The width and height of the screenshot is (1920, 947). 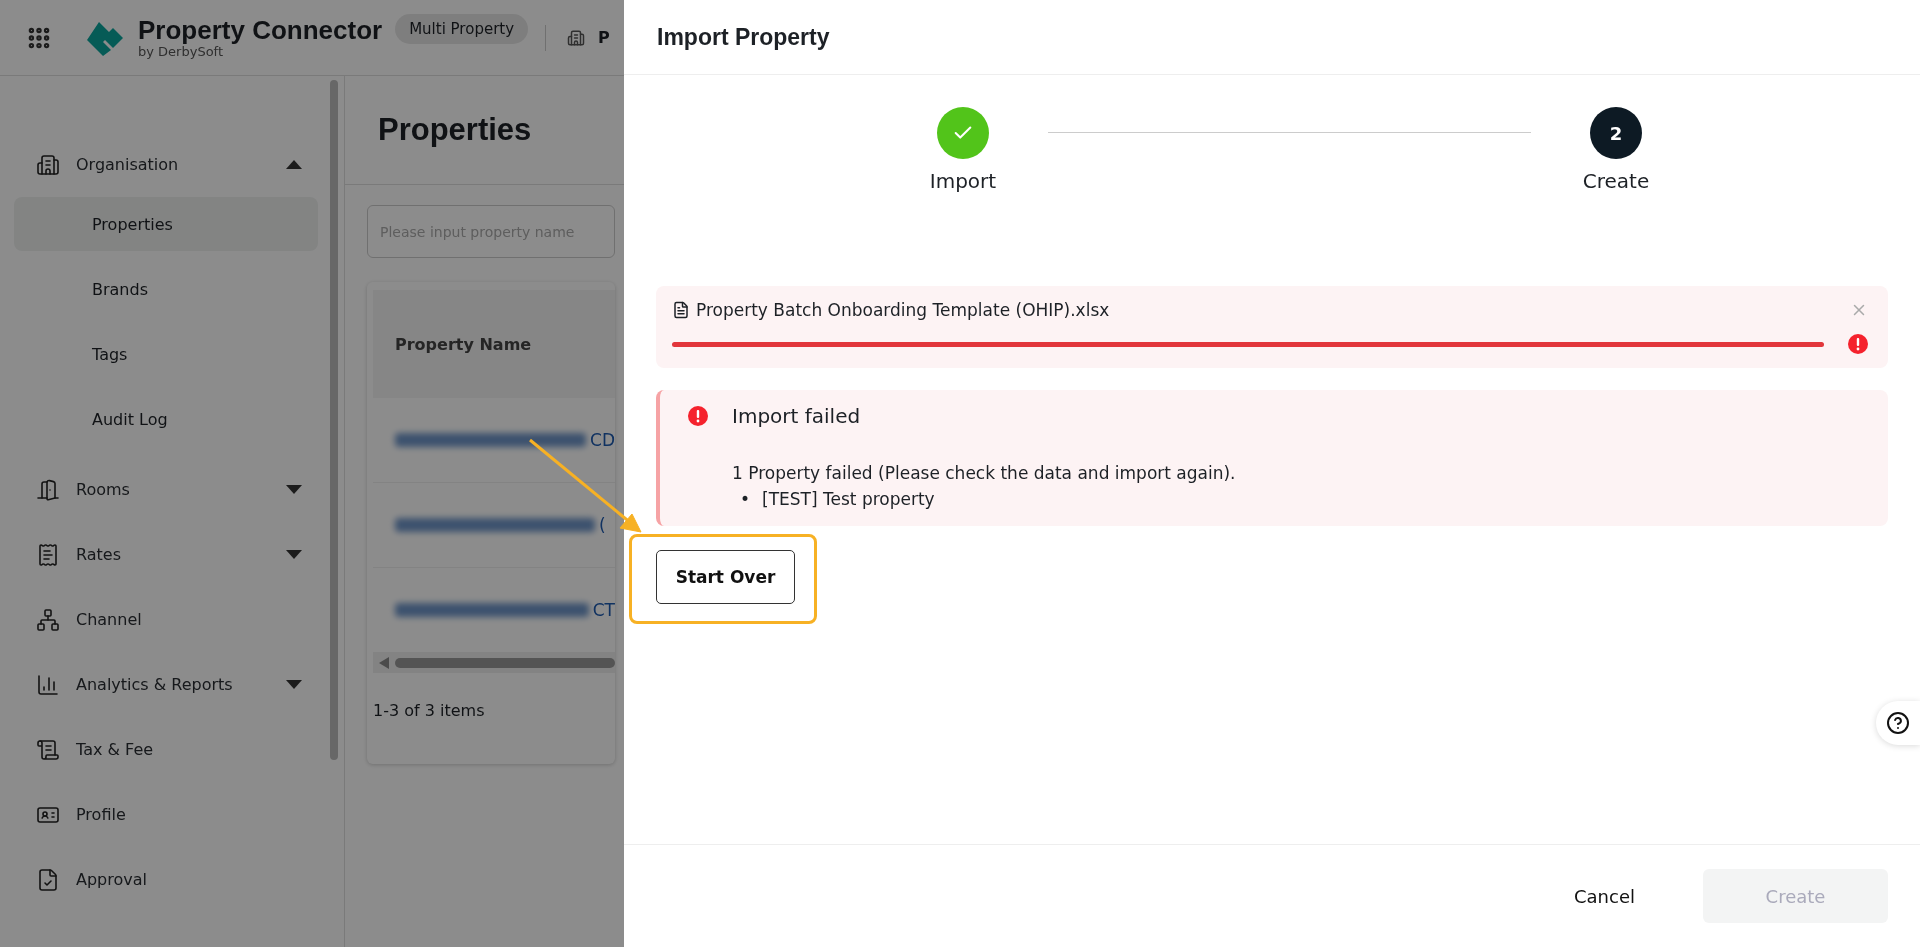 What do you see at coordinates (166, 289) in the screenshot?
I see `sidebar-subitem: Brands` at bounding box center [166, 289].